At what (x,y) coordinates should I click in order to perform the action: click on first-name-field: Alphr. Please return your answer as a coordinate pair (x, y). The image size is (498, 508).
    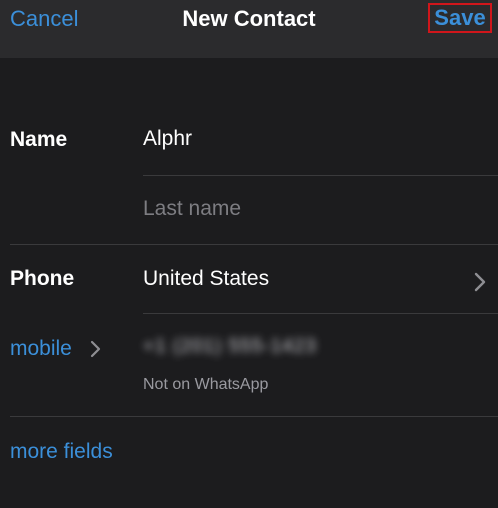
    Looking at the image, I should click on (167, 139).